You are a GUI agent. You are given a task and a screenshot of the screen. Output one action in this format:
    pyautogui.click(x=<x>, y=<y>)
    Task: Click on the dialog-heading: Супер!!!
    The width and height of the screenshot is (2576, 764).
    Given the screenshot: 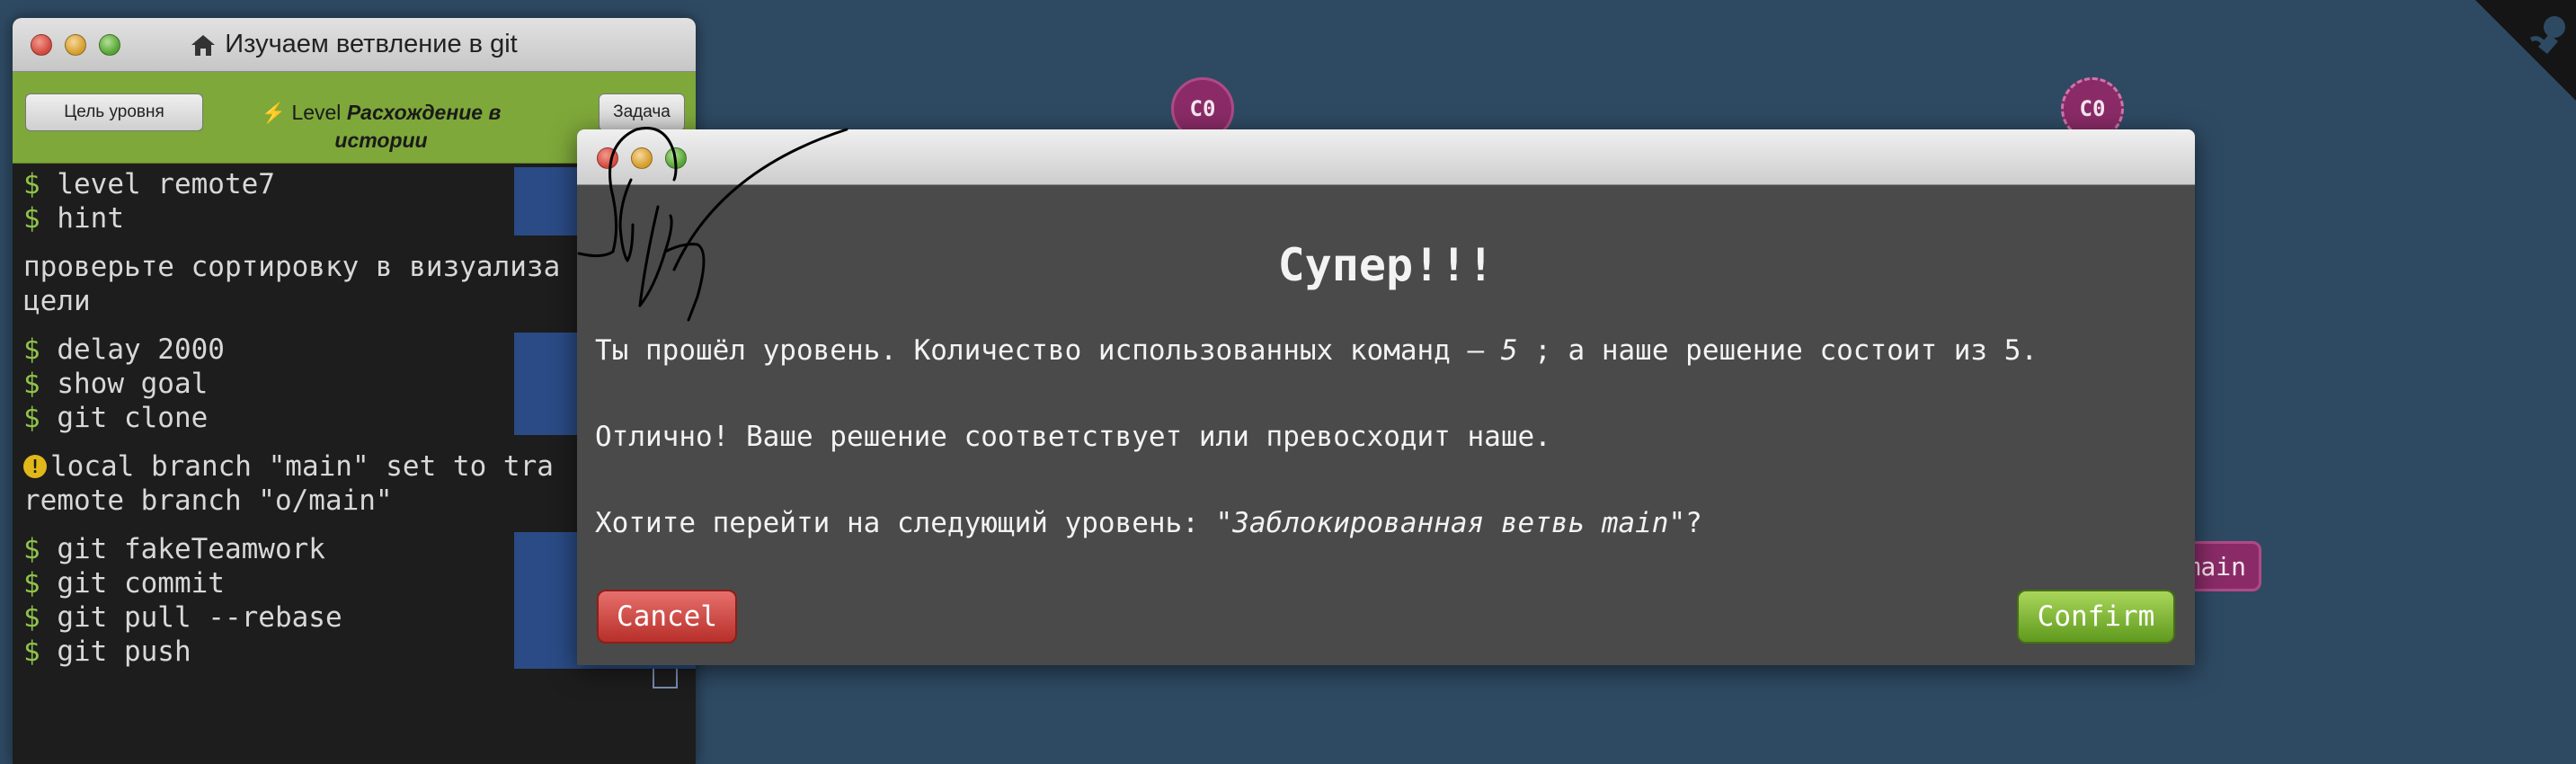 What is the action you would take?
    pyautogui.click(x=1386, y=265)
    